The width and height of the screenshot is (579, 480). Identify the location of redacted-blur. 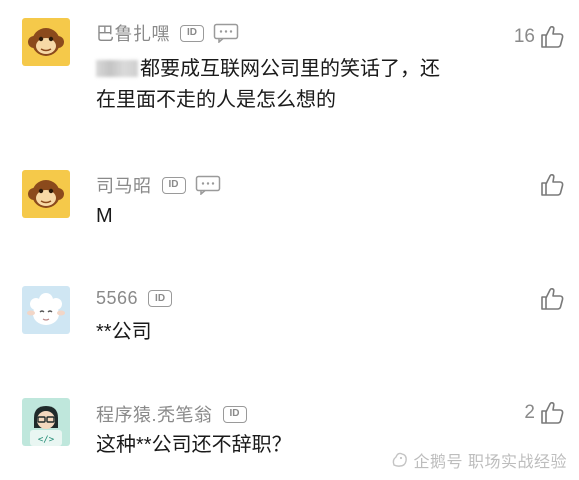
(117, 68).